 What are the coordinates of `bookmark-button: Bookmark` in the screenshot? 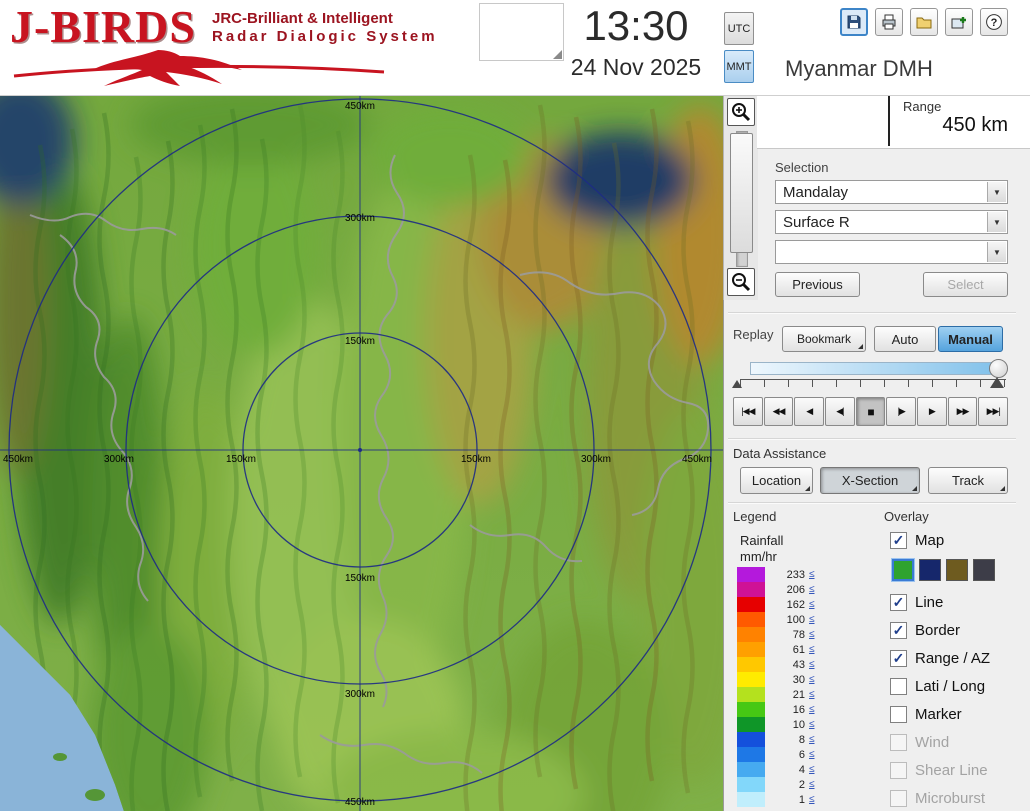 It's located at (824, 339).